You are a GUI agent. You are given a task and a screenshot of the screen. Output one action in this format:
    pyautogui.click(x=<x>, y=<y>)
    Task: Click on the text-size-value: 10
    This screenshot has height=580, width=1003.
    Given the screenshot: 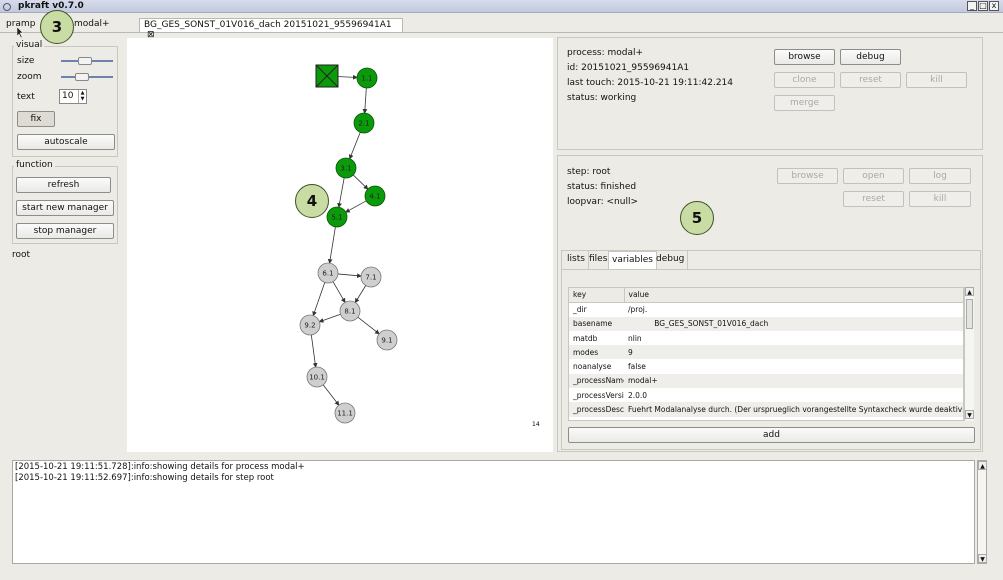 What is the action you would take?
    pyautogui.click(x=68, y=96)
    